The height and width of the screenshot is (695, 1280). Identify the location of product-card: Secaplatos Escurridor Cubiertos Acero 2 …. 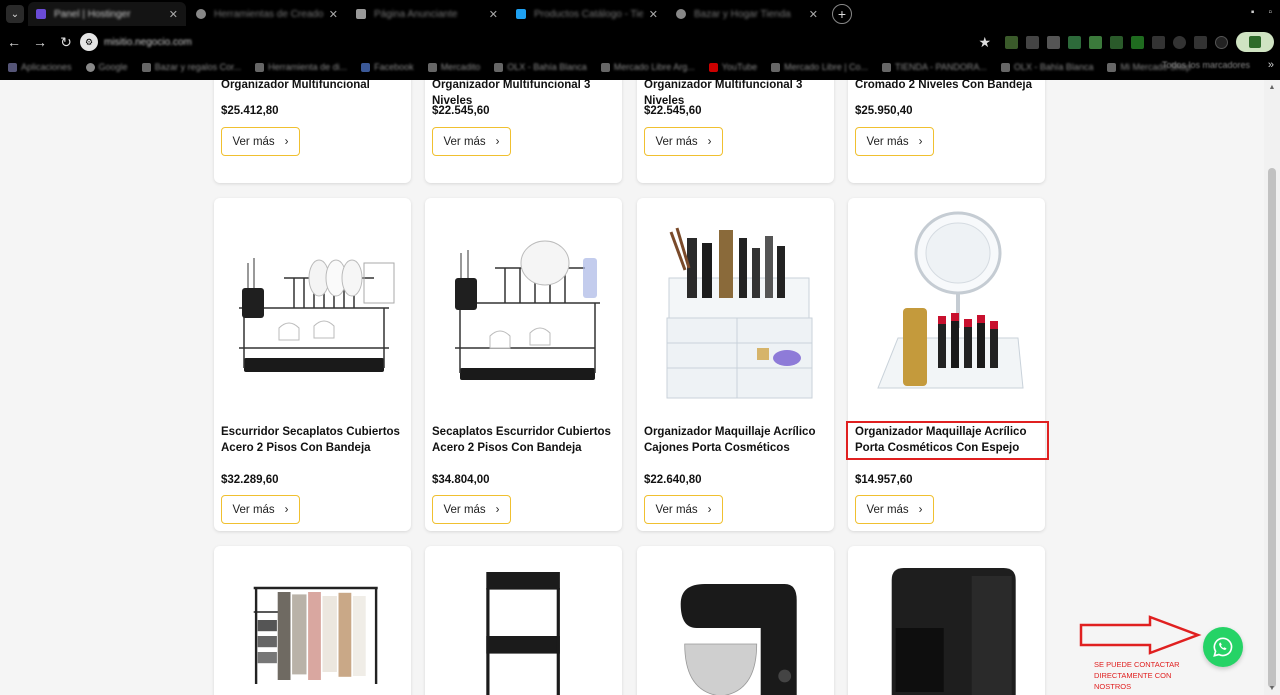
(523, 364).